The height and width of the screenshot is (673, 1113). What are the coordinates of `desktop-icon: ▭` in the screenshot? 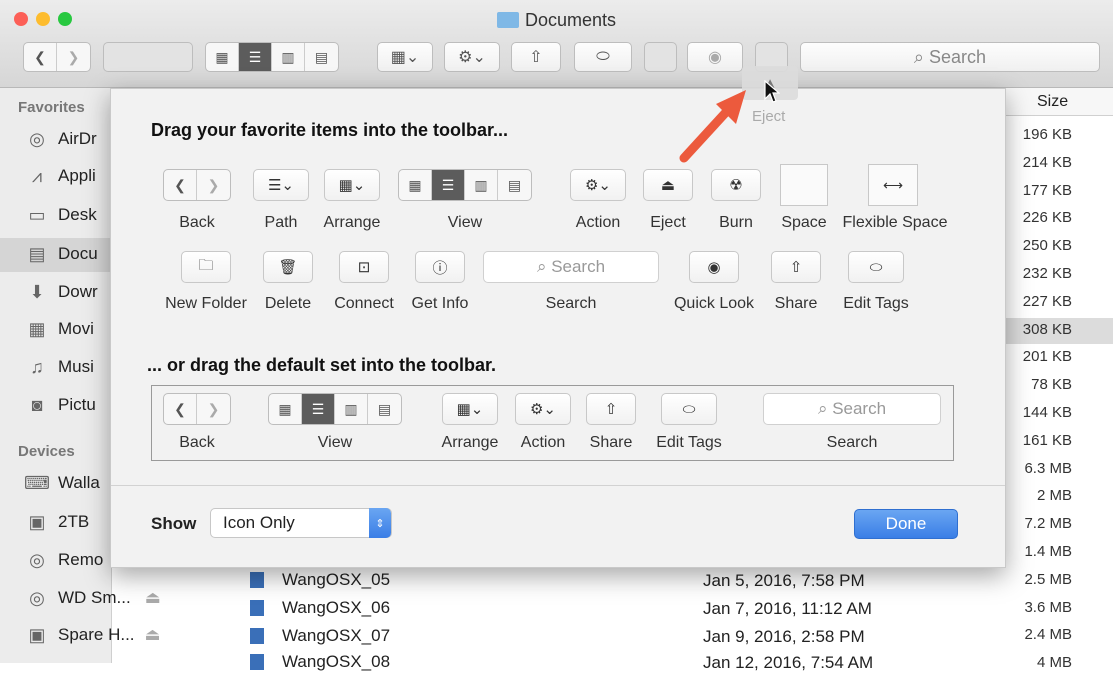 It's located at (37, 214).